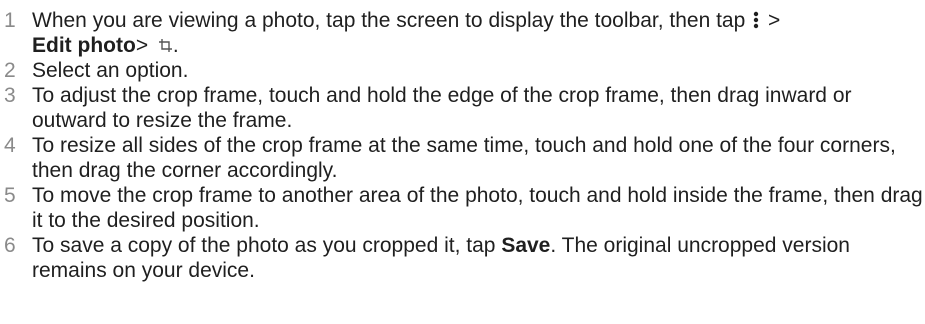 This screenshot has height=324, width=925. What do you see at coordinates (84, 45) in the screenshot?
I see `edit-photo-label: Edit photo` at bounding box center [84, 45].